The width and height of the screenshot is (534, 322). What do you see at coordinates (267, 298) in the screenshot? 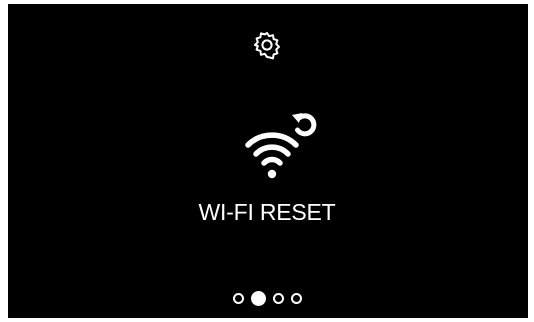
I see `page-indicator` at bounding box center [267, 298].